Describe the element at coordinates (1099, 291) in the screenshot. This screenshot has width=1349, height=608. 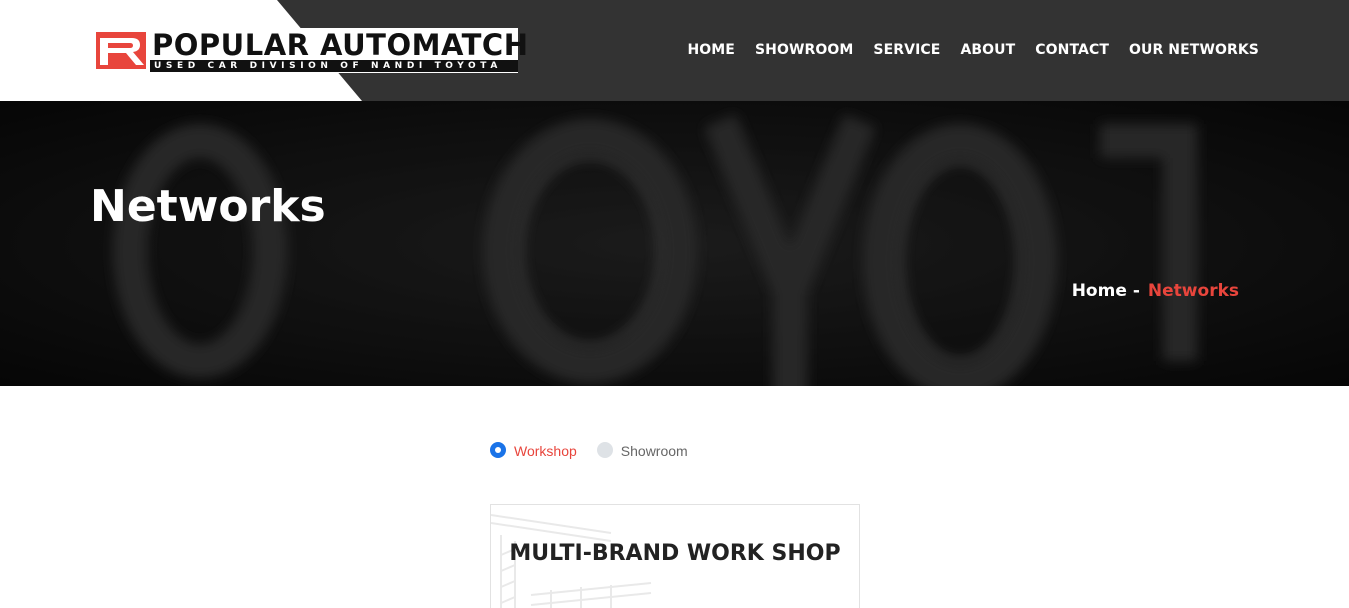
I see `breadcrumb-home-link: Home` at that location.